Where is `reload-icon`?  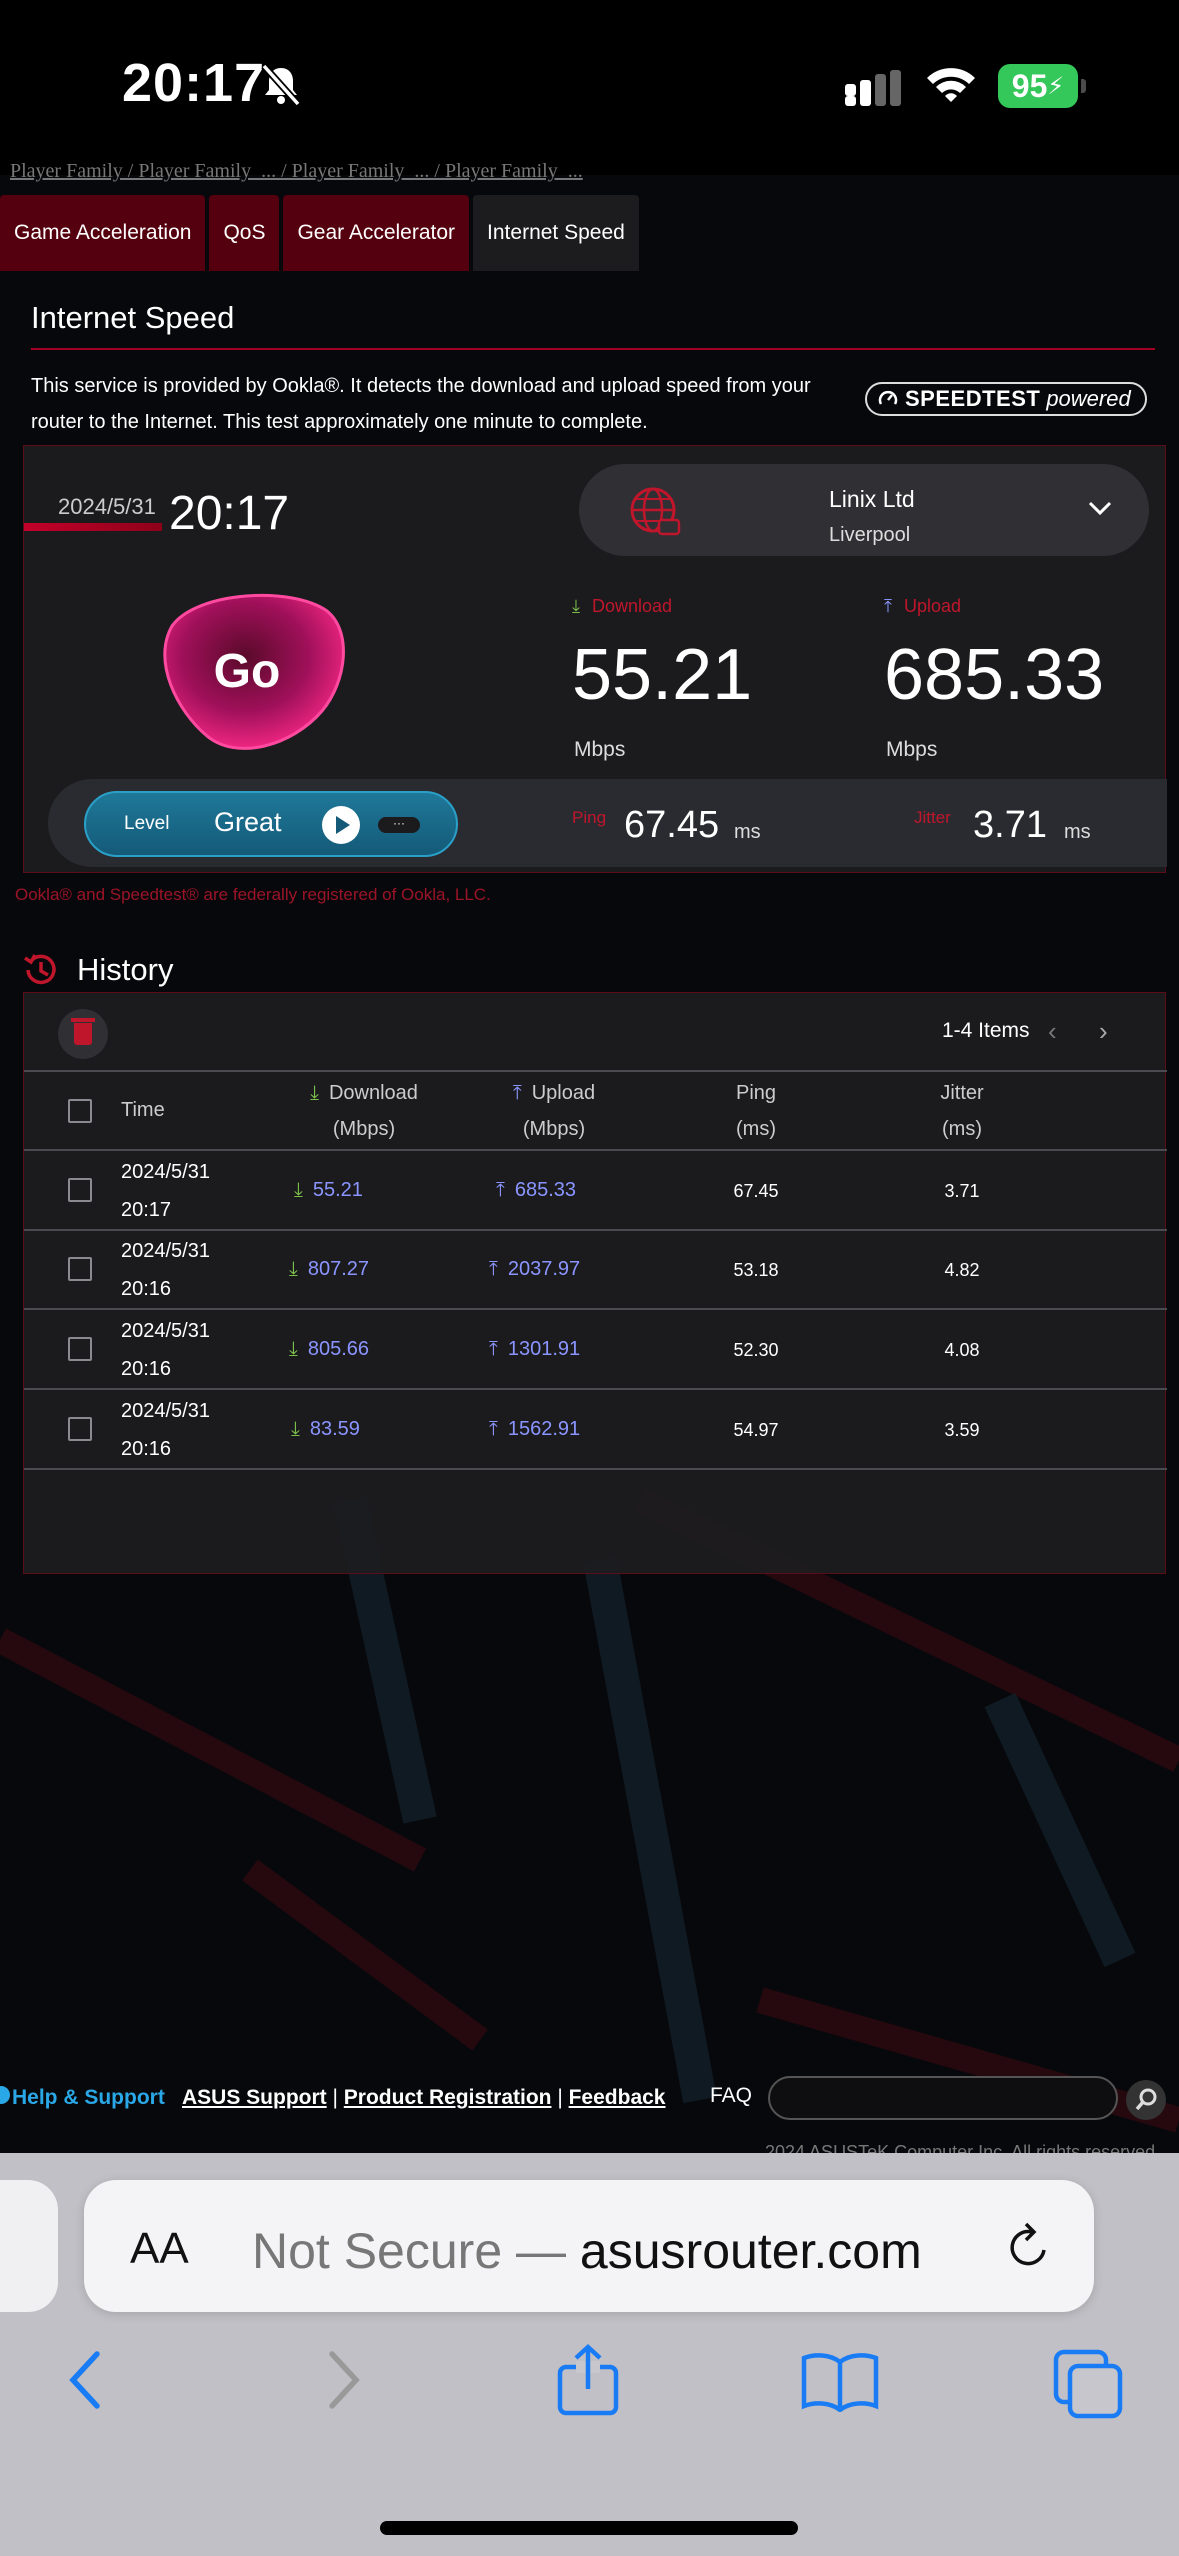
reload-icon is located at coordinates (1029, 2247).